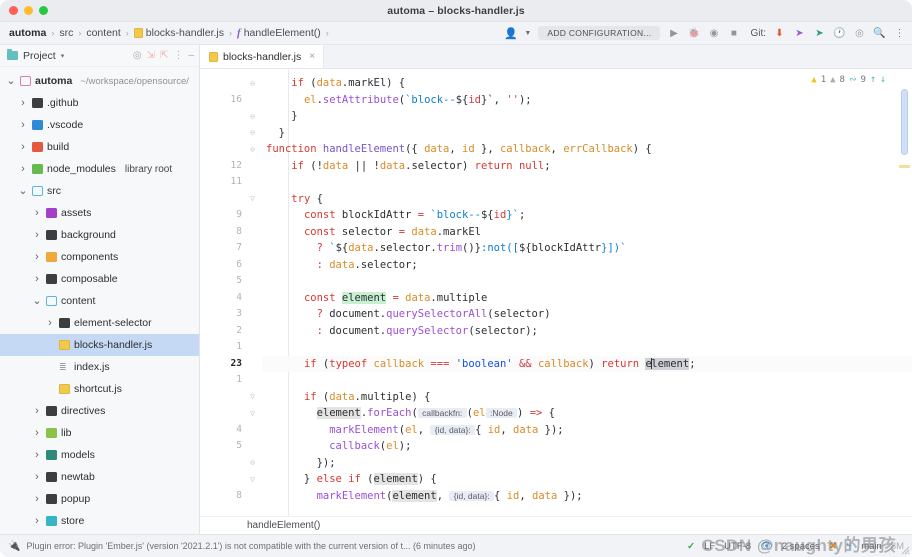 The width and height of the screenshot is (912, 557). What do you see at coordinates (231, 182) in the screenshot?
I see `line-number: 11` at bounding box center [231, 182].